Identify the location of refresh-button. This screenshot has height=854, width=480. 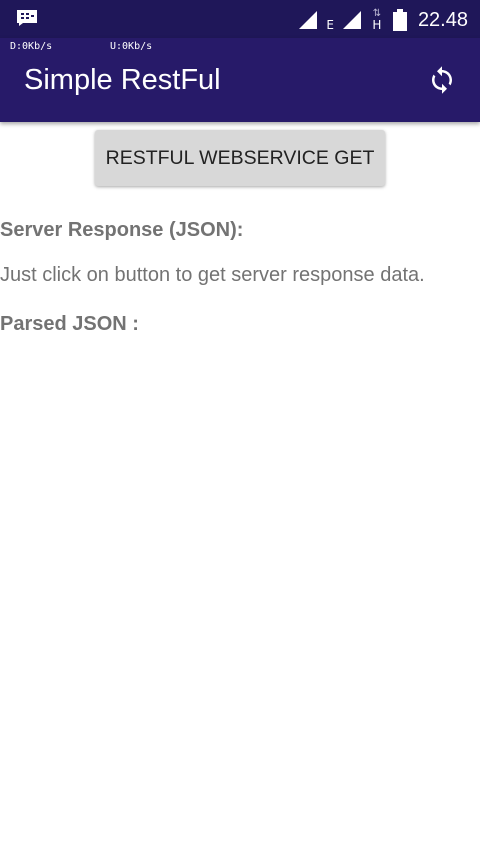
(442, 80).